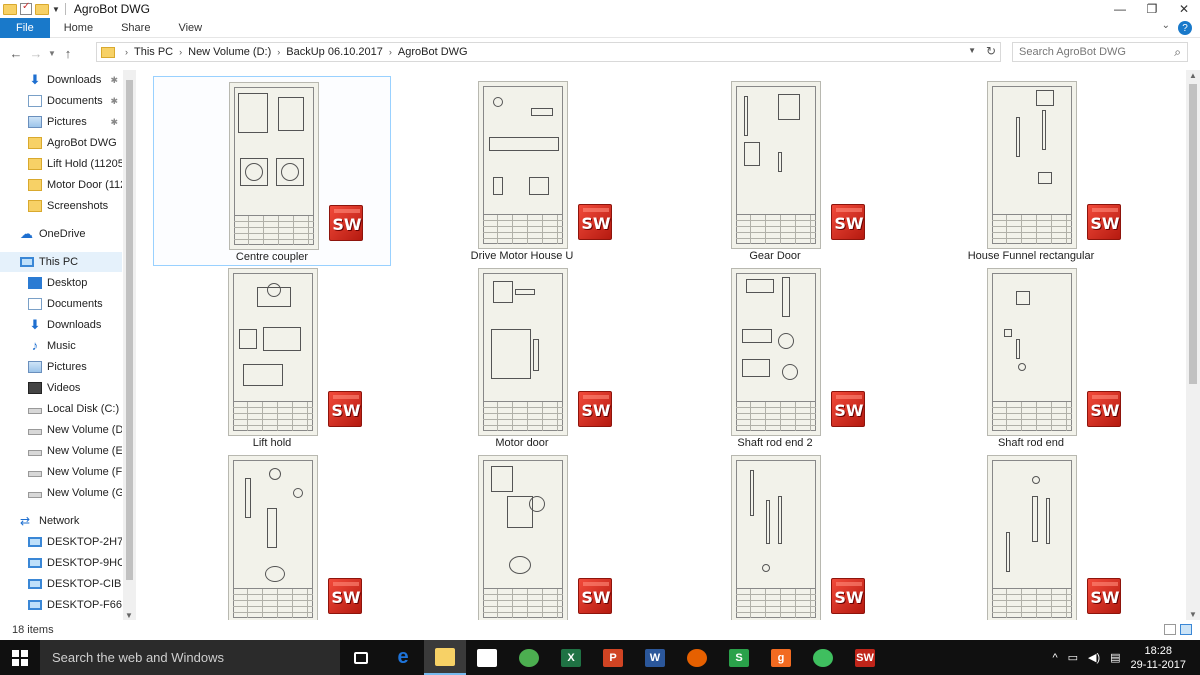  Describe the element at coordinates (1073, 657) in the screenshot. I see `network-icon: ▭` at that location.